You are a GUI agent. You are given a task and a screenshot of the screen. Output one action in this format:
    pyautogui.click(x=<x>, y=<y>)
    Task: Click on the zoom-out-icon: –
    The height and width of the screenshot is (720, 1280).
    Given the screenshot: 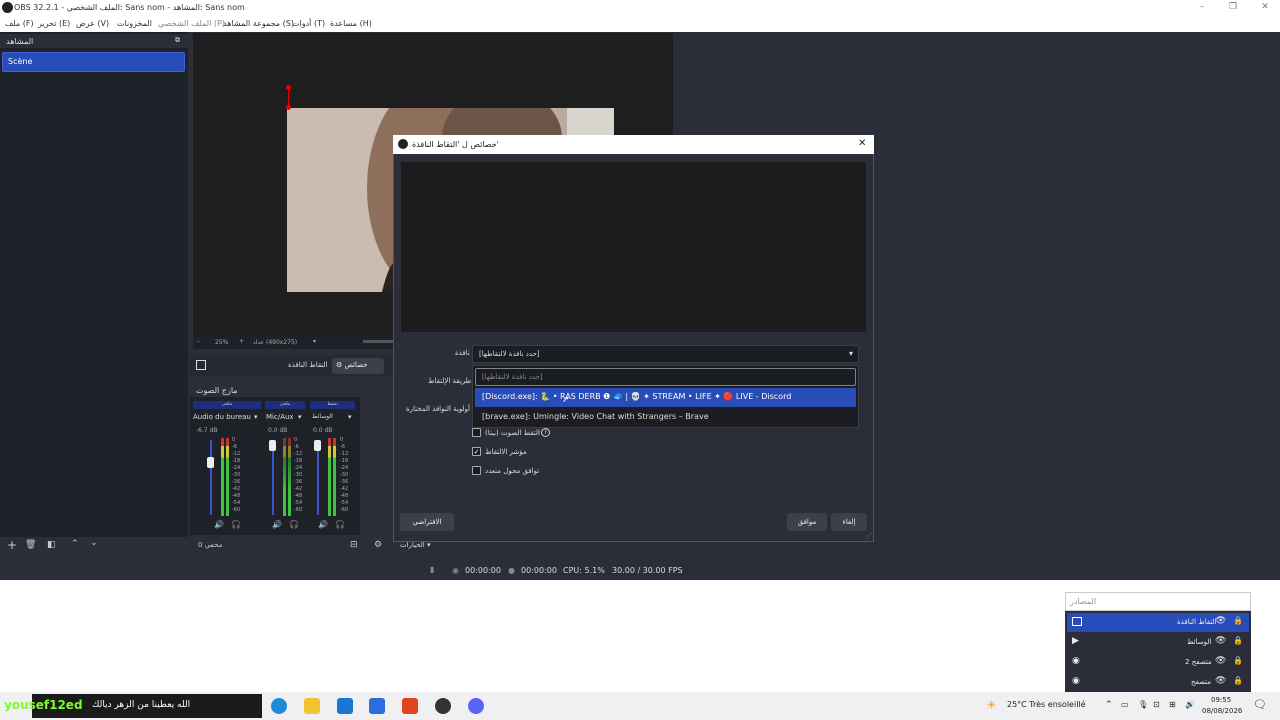 What is the action you would take?
    pyautogui.click(x=198, y=341)
    